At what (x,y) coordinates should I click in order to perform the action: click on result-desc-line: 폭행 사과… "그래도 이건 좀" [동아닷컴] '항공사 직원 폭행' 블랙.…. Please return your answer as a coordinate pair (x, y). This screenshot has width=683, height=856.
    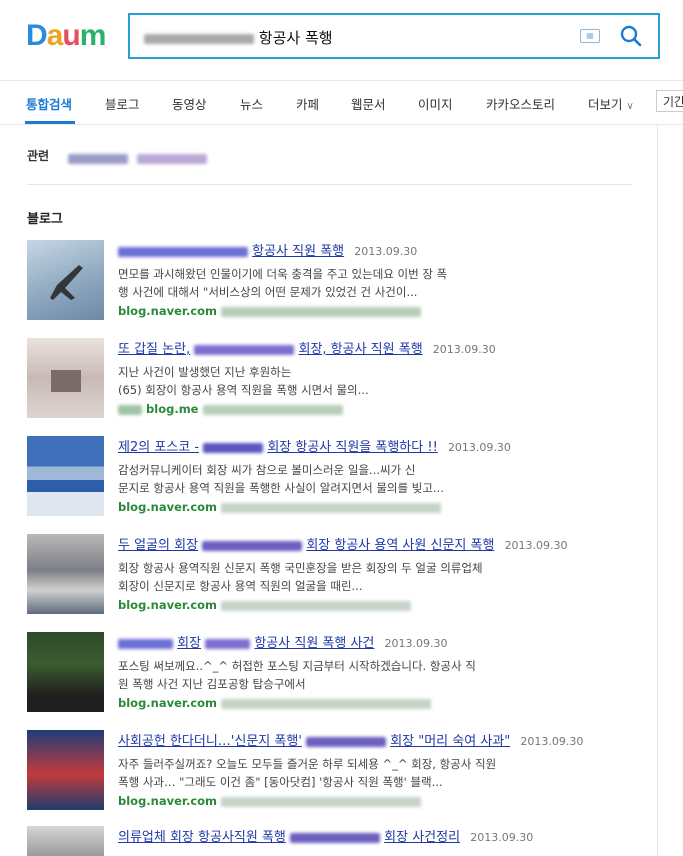
    Looking at the image, I should click on (280, 782).